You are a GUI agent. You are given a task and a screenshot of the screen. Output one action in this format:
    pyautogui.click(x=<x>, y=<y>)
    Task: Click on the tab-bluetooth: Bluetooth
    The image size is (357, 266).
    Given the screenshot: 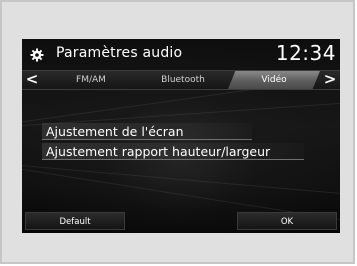 What is the action you would take?
    pyautogui.click(x=183, y=80)
    